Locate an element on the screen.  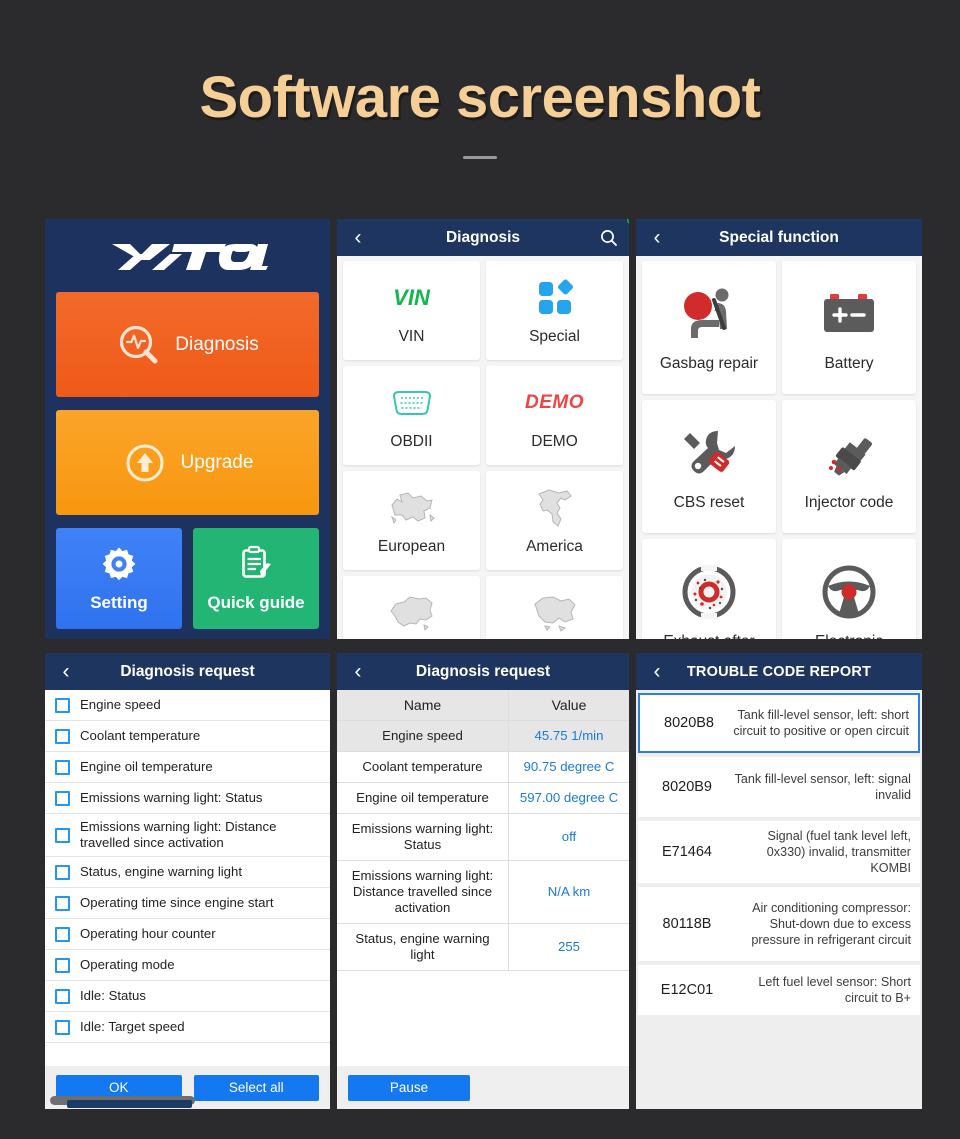
list-item: Status, engine warning light is located at coordinates (187, 872).